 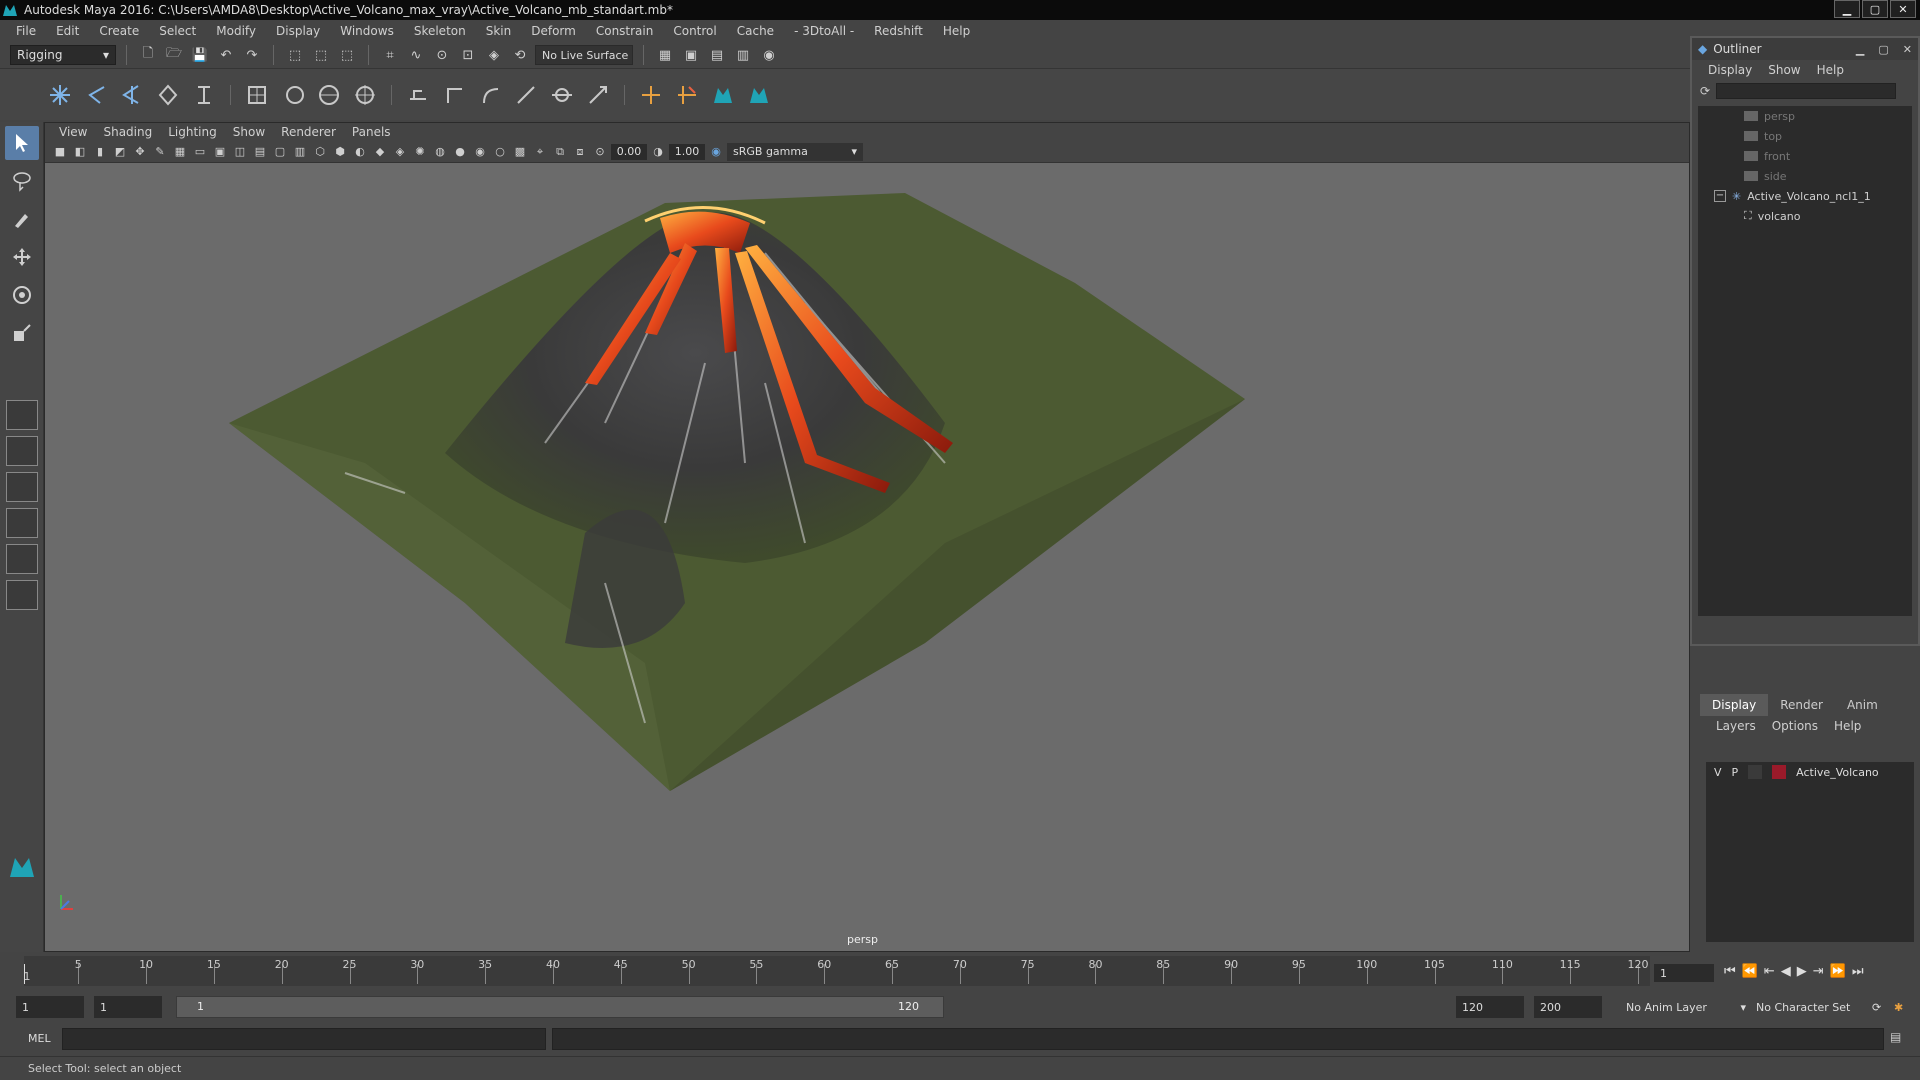 I want to click on safe-action-icon: ▢, so click(x=280, y=152).